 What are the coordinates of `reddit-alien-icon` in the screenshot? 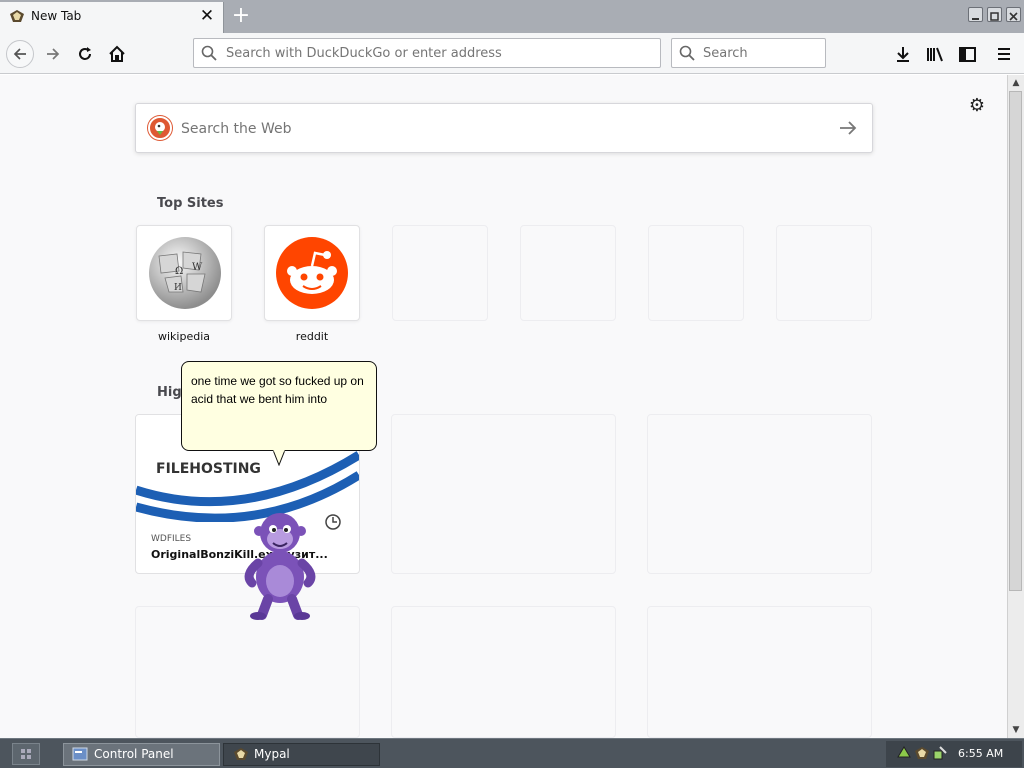 It's located at (312, 273).